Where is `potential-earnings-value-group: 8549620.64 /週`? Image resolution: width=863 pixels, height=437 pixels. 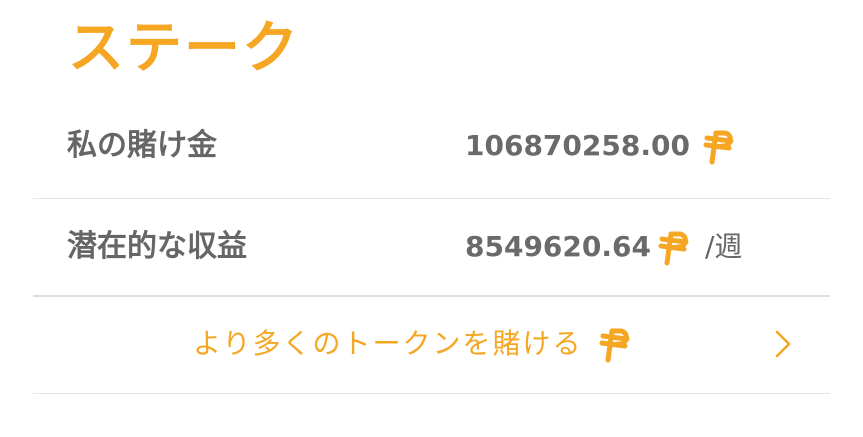
potential-earnings-value-group: 8549620.64 /週 is located at coordinates (603, 247).